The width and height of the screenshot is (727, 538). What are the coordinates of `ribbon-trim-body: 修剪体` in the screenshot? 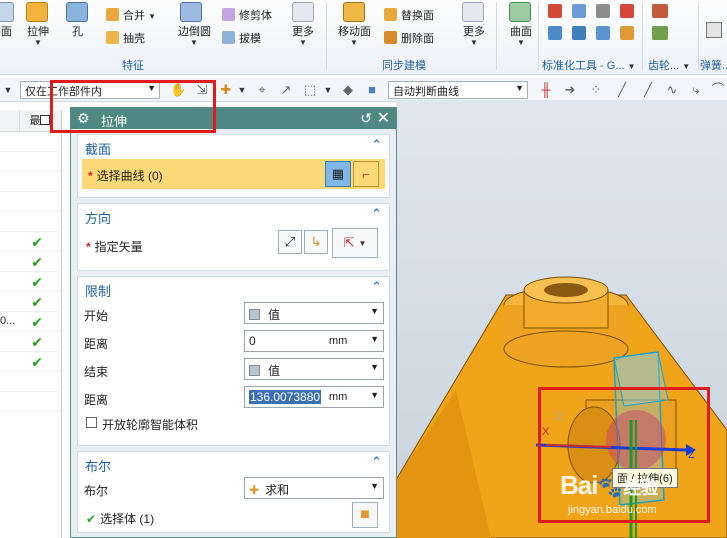 It's located at (247, 15).